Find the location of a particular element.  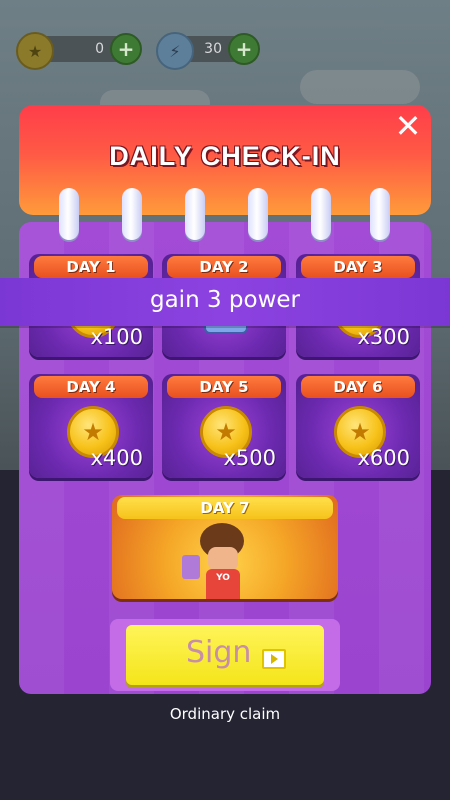

power-count: 30 is located at coordinates (213, 49).